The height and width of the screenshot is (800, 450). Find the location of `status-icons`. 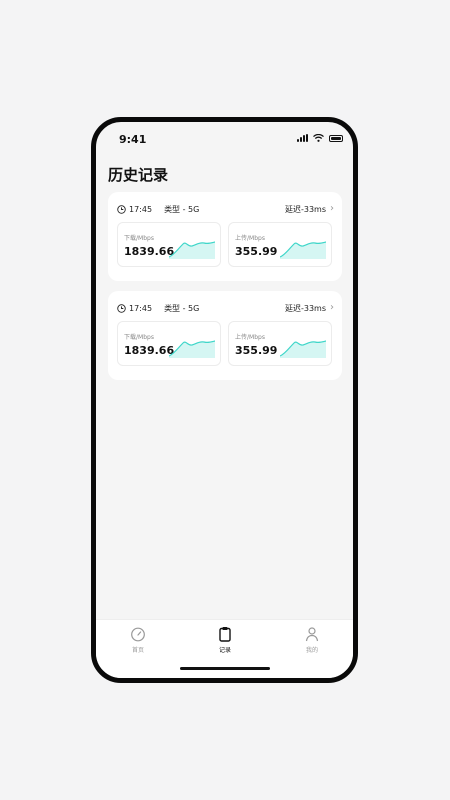

status-icons is located at coordinates (320, 138).